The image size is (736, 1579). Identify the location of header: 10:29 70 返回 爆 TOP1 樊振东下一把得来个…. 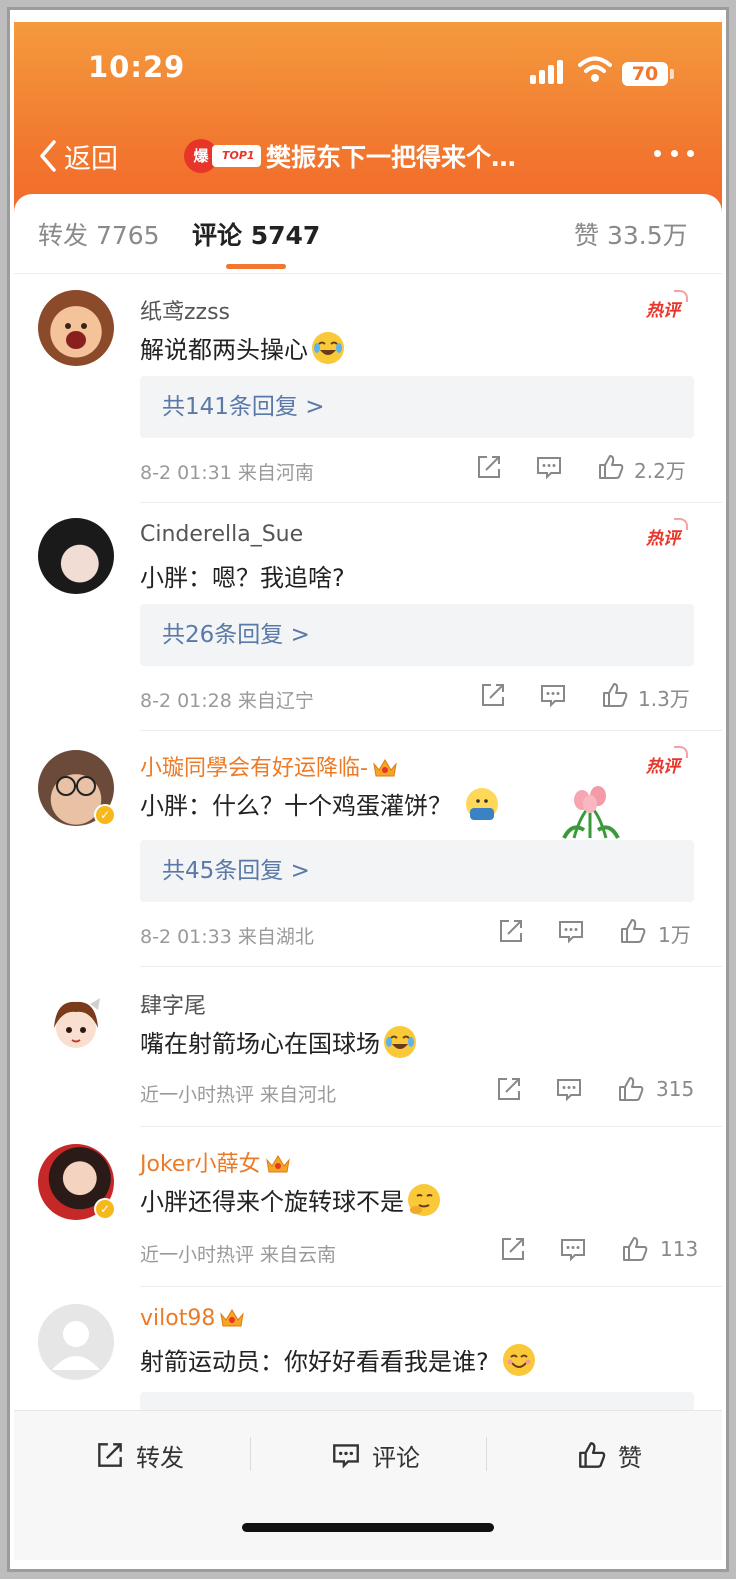
(368, 117).